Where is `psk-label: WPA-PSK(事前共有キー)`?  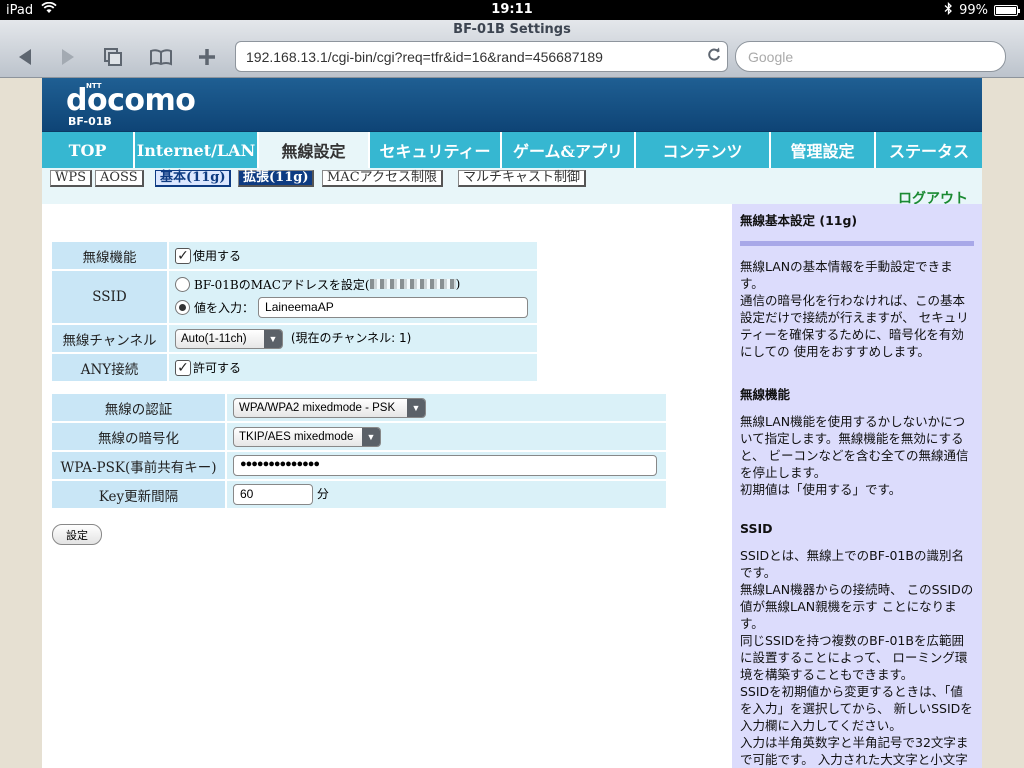
psk-label: WPA-PSK(事前共有キー) is located at coordinates (138, 465).